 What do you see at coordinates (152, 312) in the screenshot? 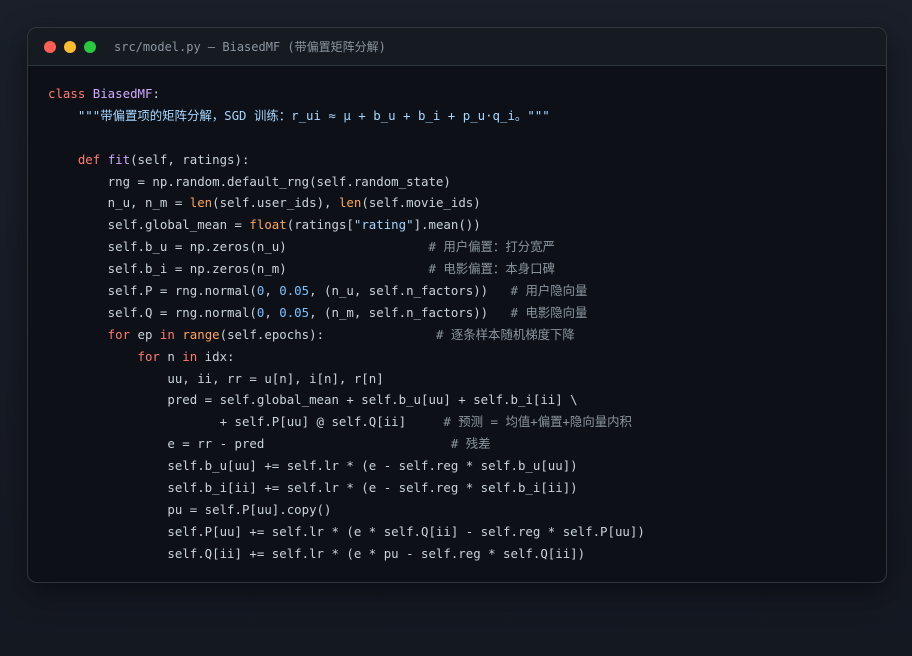
I see `code-token: self.Q = rng.normal(` at bounding box center [152, 312].